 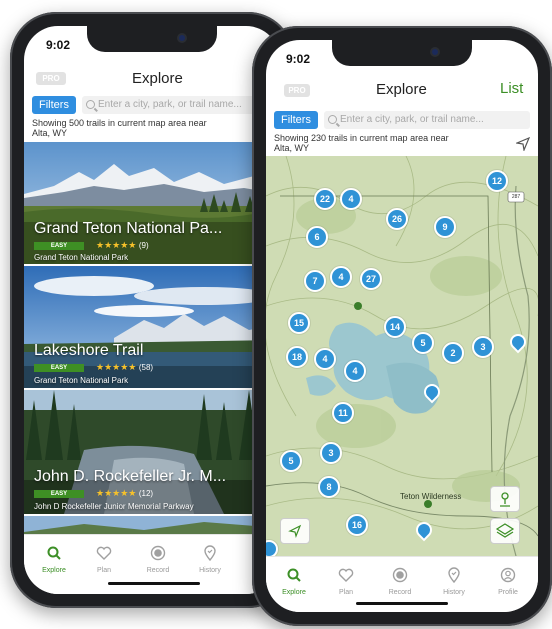 What do you see at coordinates (445, 227) in the screenshot?
I see `trail-cluster: 9` at bounding box center [445, 227].